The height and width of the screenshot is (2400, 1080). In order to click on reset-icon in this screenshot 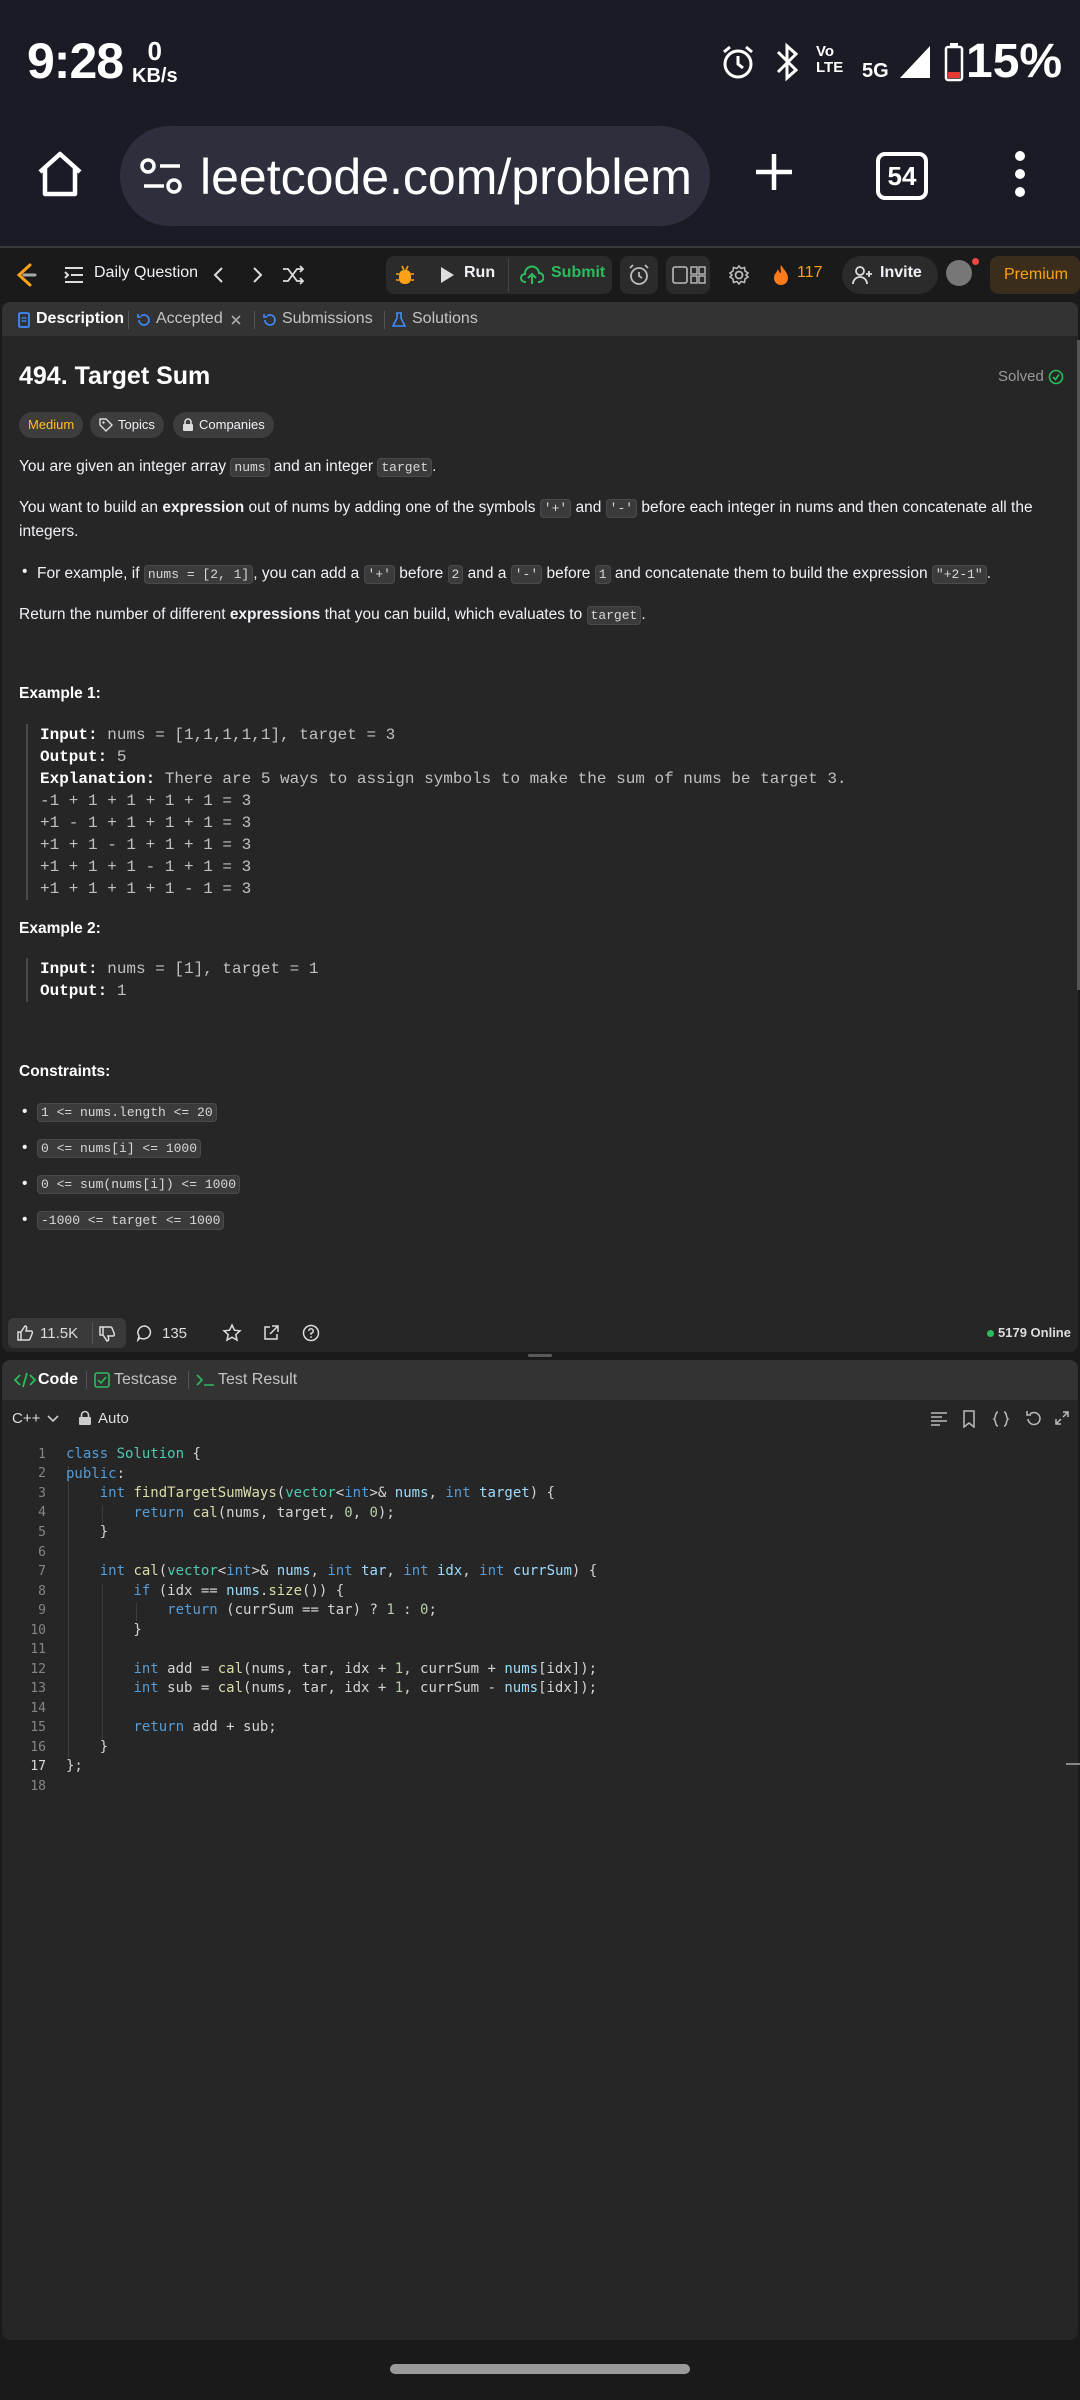, I will do `click(1033, 1419)`.